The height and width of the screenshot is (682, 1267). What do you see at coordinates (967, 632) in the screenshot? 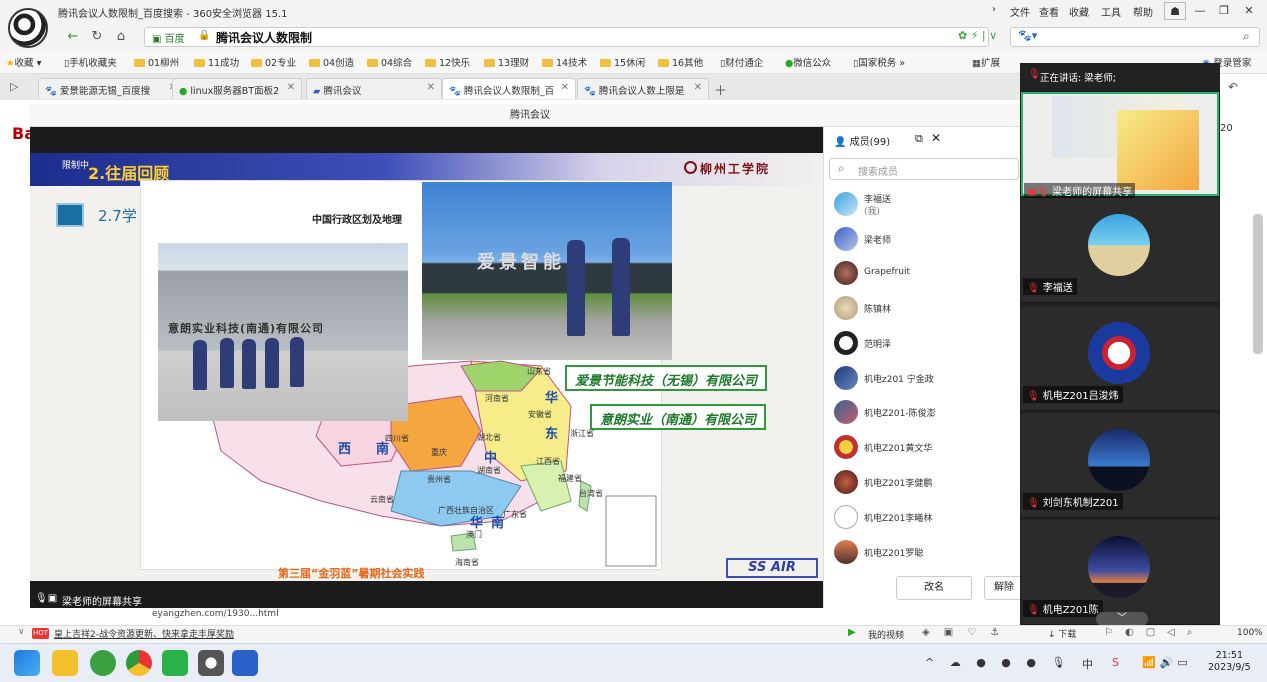
I see `status-tool-icons: ◈▣♡⚓` at bounding box center [967, 632].